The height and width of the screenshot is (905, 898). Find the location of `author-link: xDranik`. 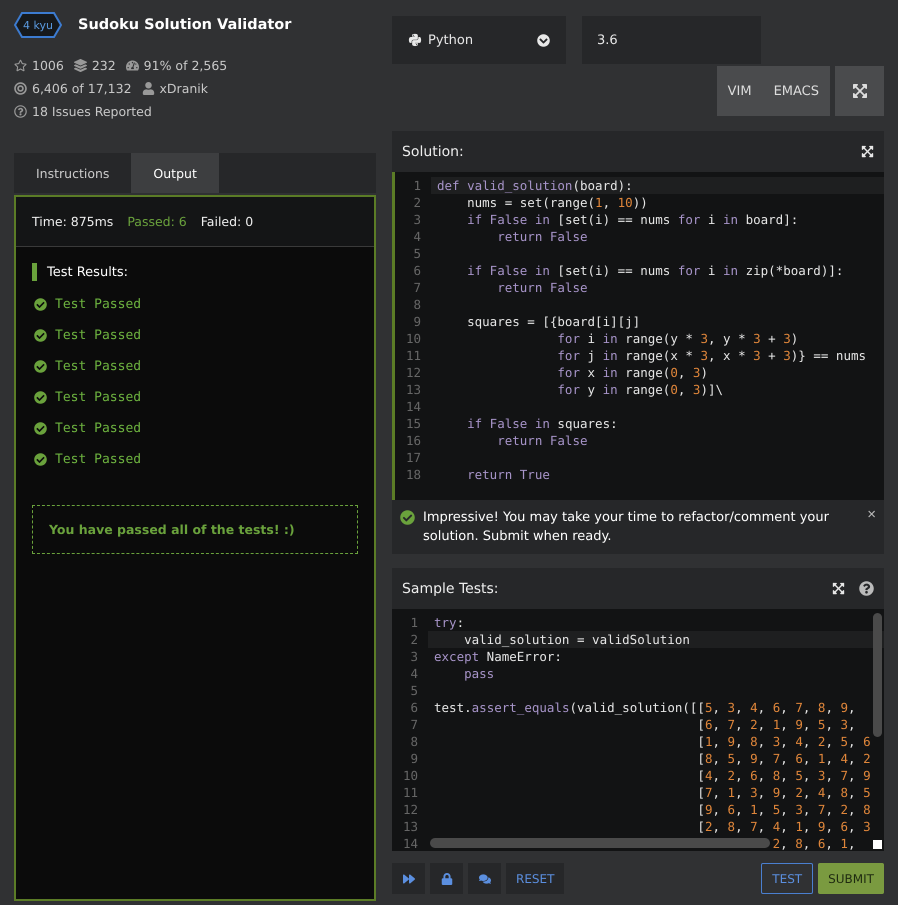

author-link: xDranik is located at coordinates (184, 88).